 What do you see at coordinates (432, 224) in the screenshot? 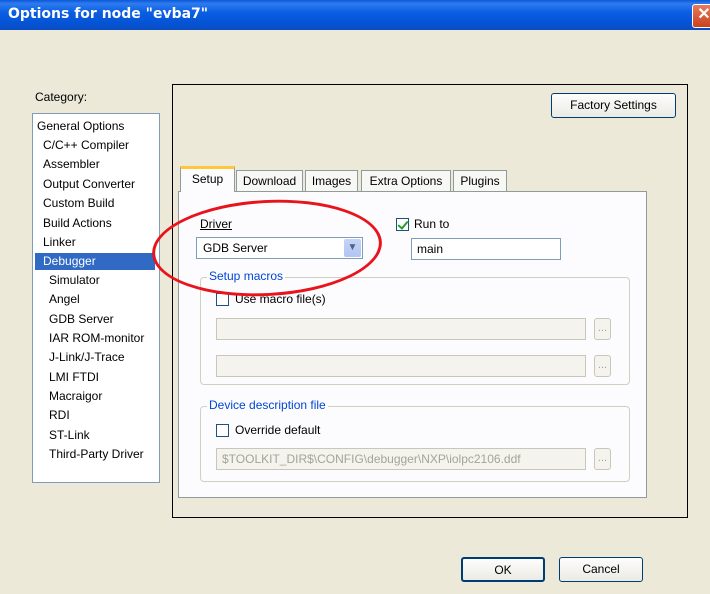
I see `run-to-label: Run to` at bounding box center [432, 224].